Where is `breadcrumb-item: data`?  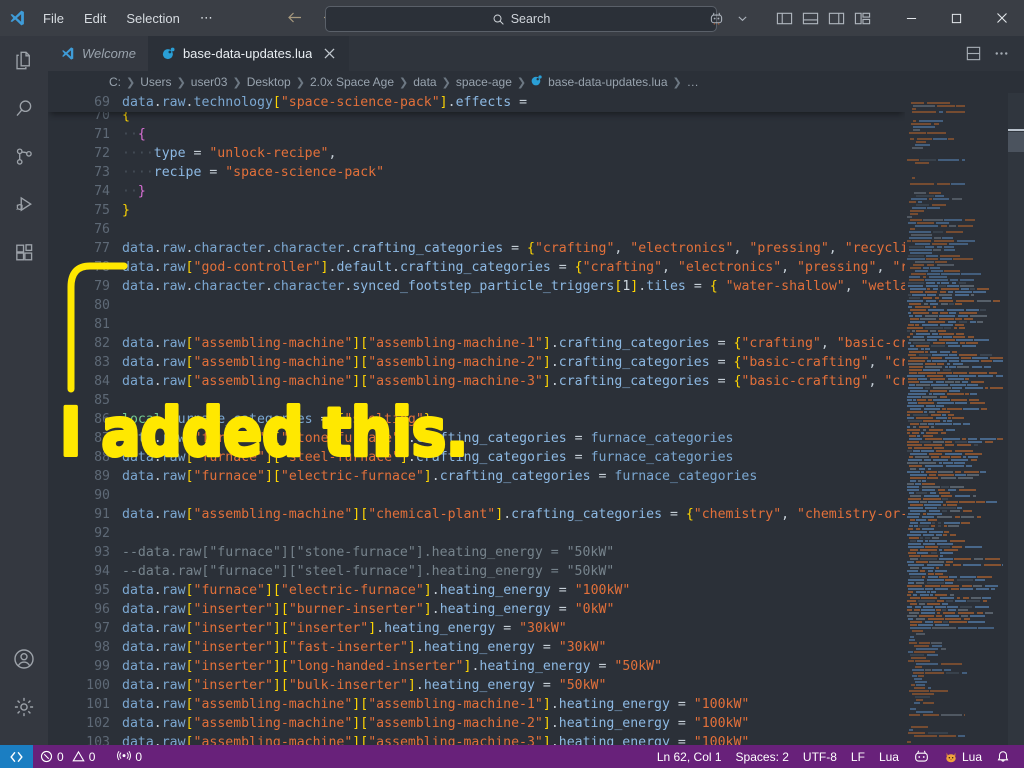 breadcrumb-item: data is located at coordinates (424, 82).